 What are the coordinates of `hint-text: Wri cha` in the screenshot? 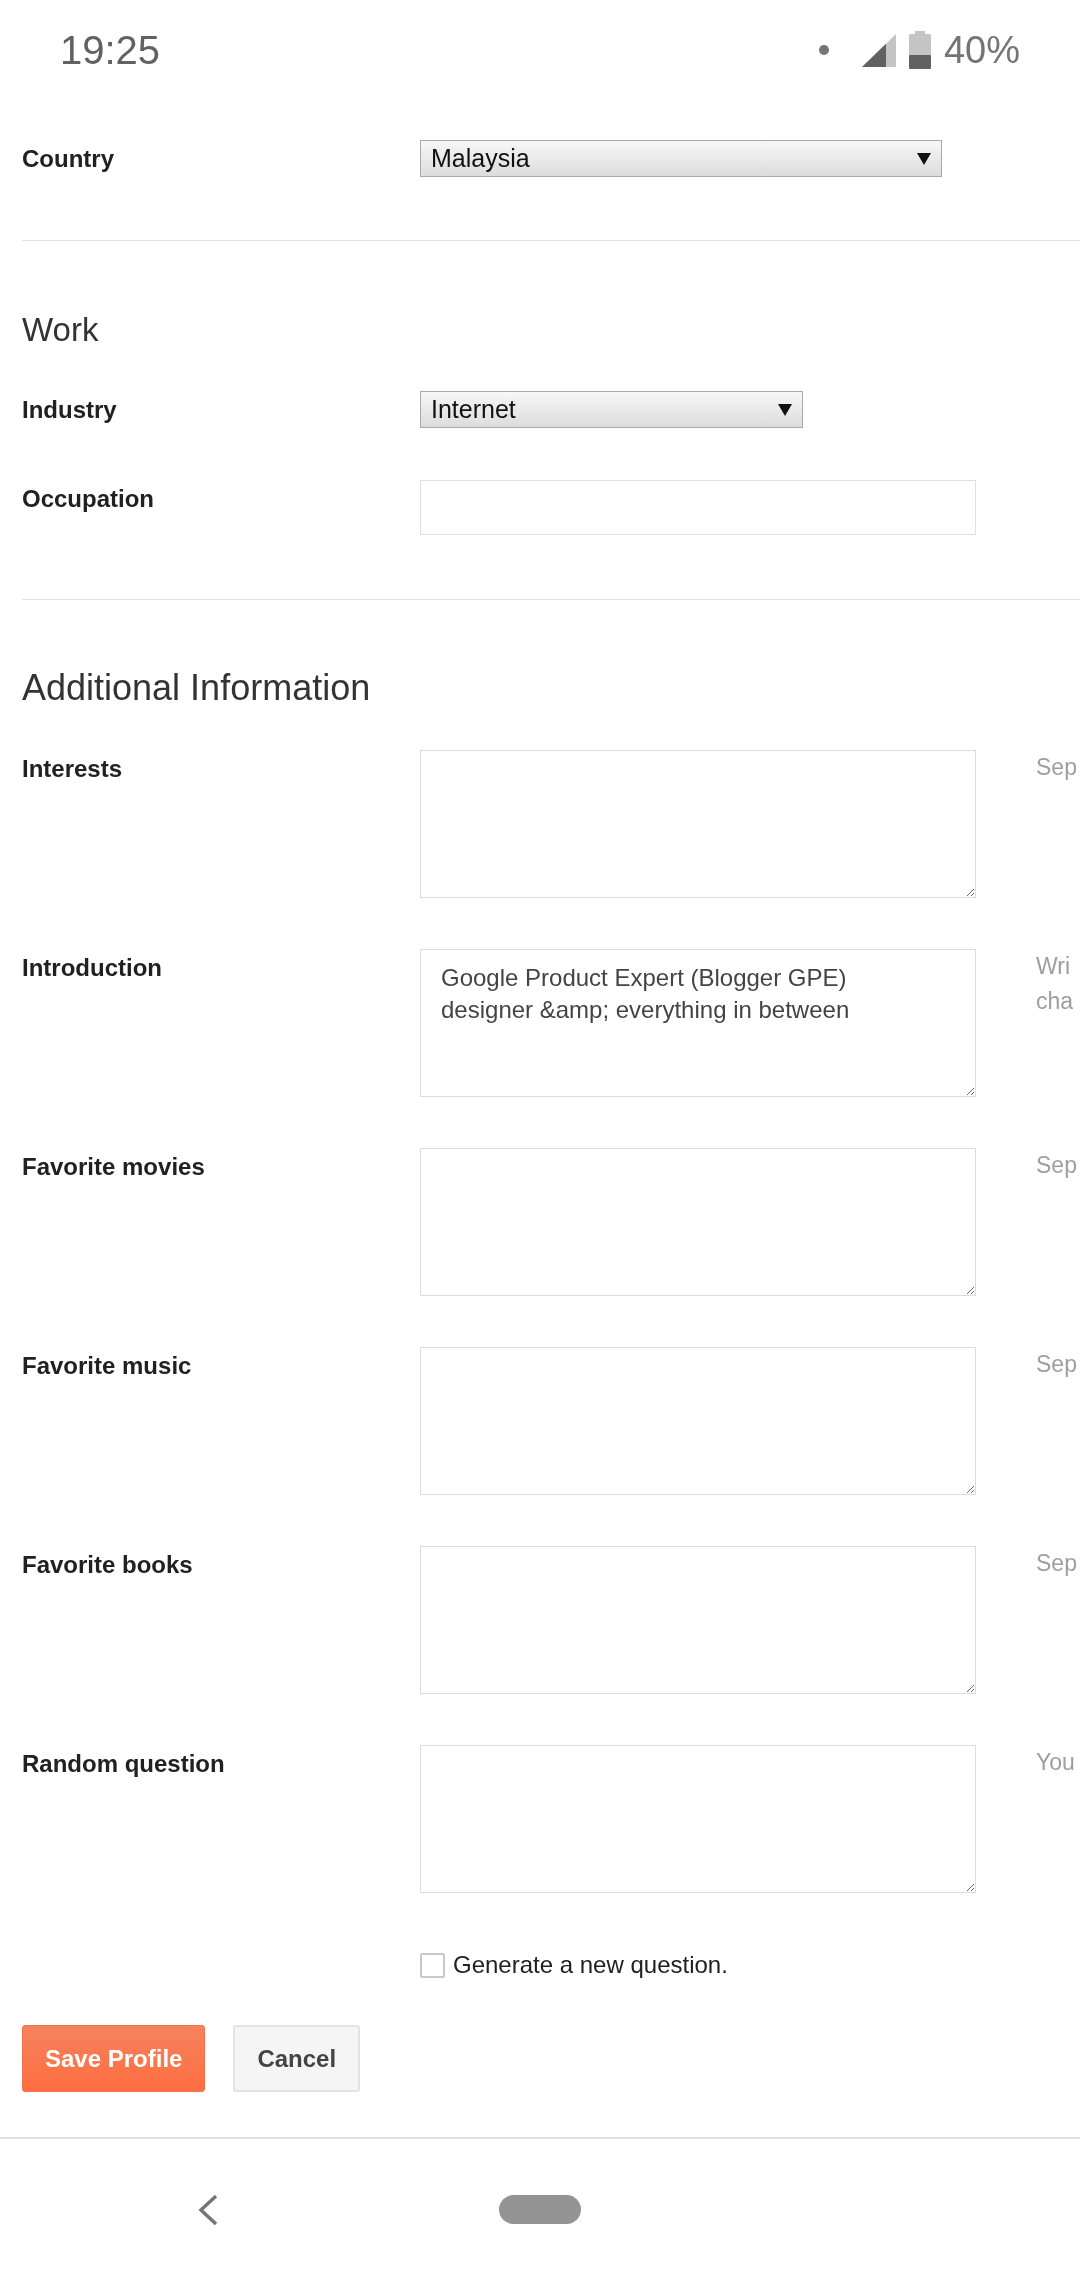 It's located at (1055, 984).